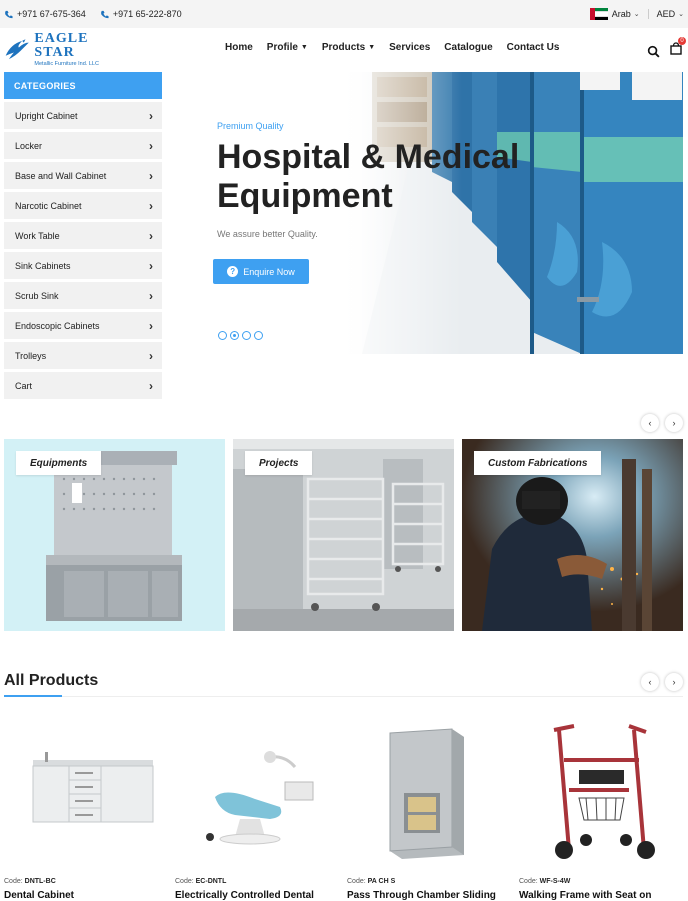 The width and height of the screenshot is (688, 901). What do you see at coordinates (147, 14) in the screenshot?
I see `phone-number-2: +971 65-222-870` at bounding box center [147, 14].